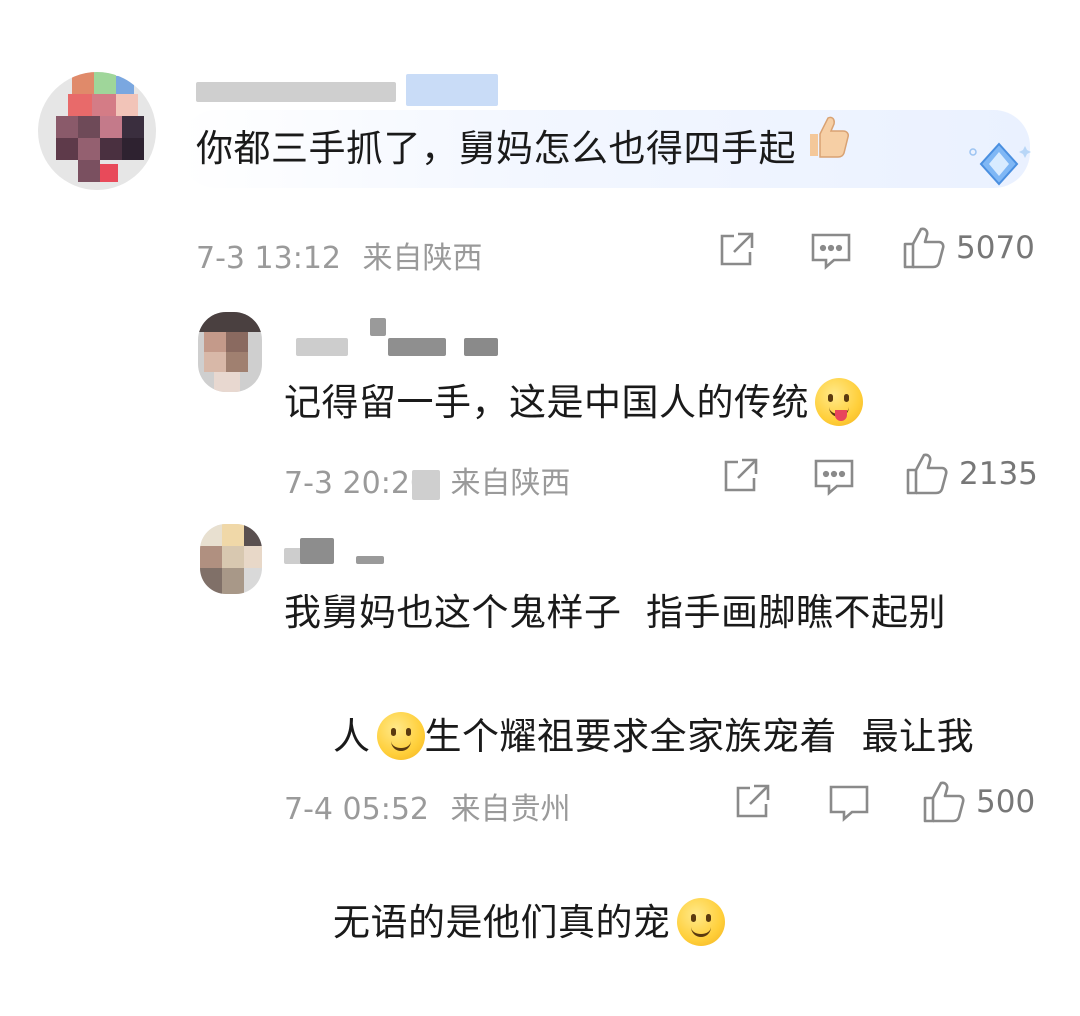  Describe the element at coordinates (510, 809) in the screenshot. I see `comment-location: 来自贵州` at that location.